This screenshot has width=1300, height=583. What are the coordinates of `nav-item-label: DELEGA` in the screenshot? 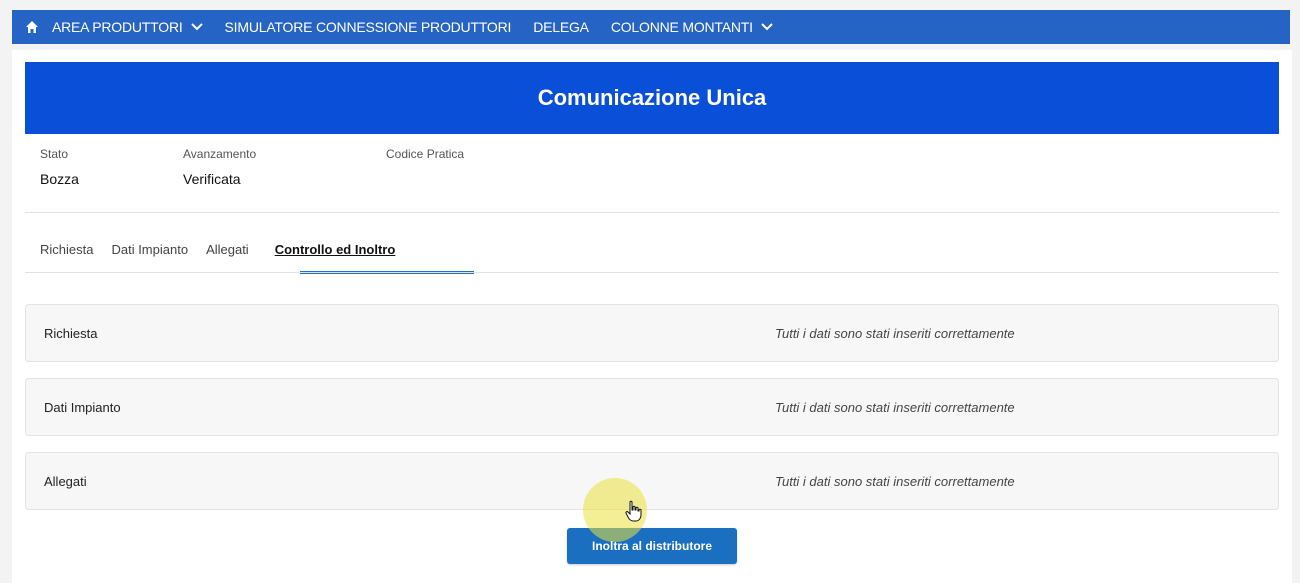 It's located at (561, 27).